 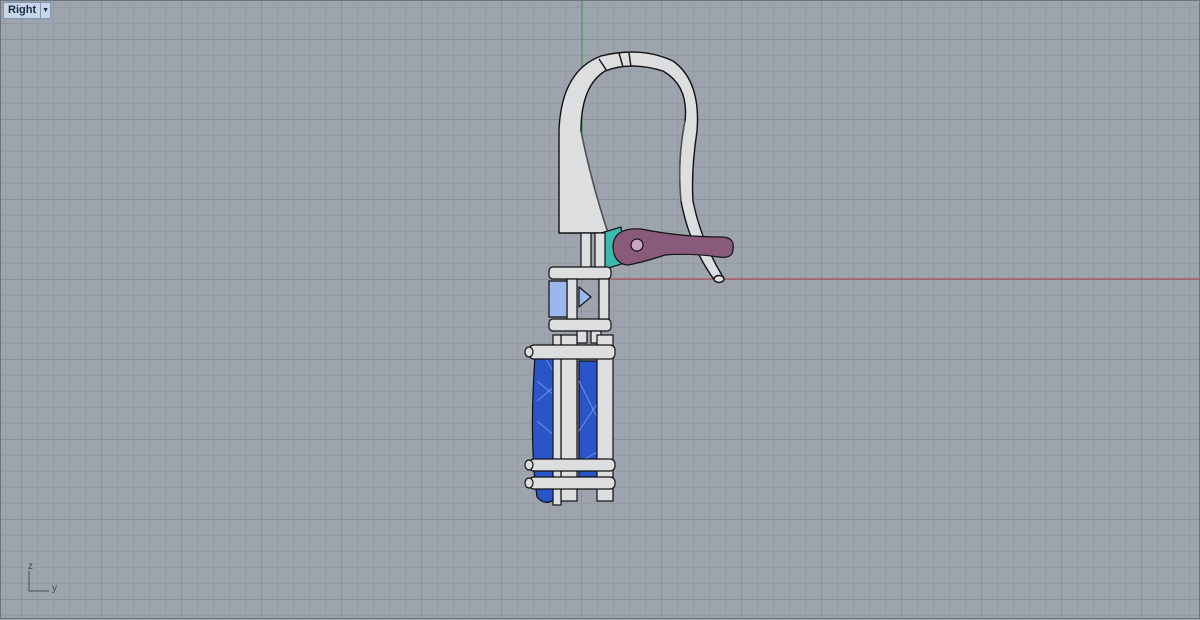 I want to click on upper-gallery, so click(x=580, y=288).